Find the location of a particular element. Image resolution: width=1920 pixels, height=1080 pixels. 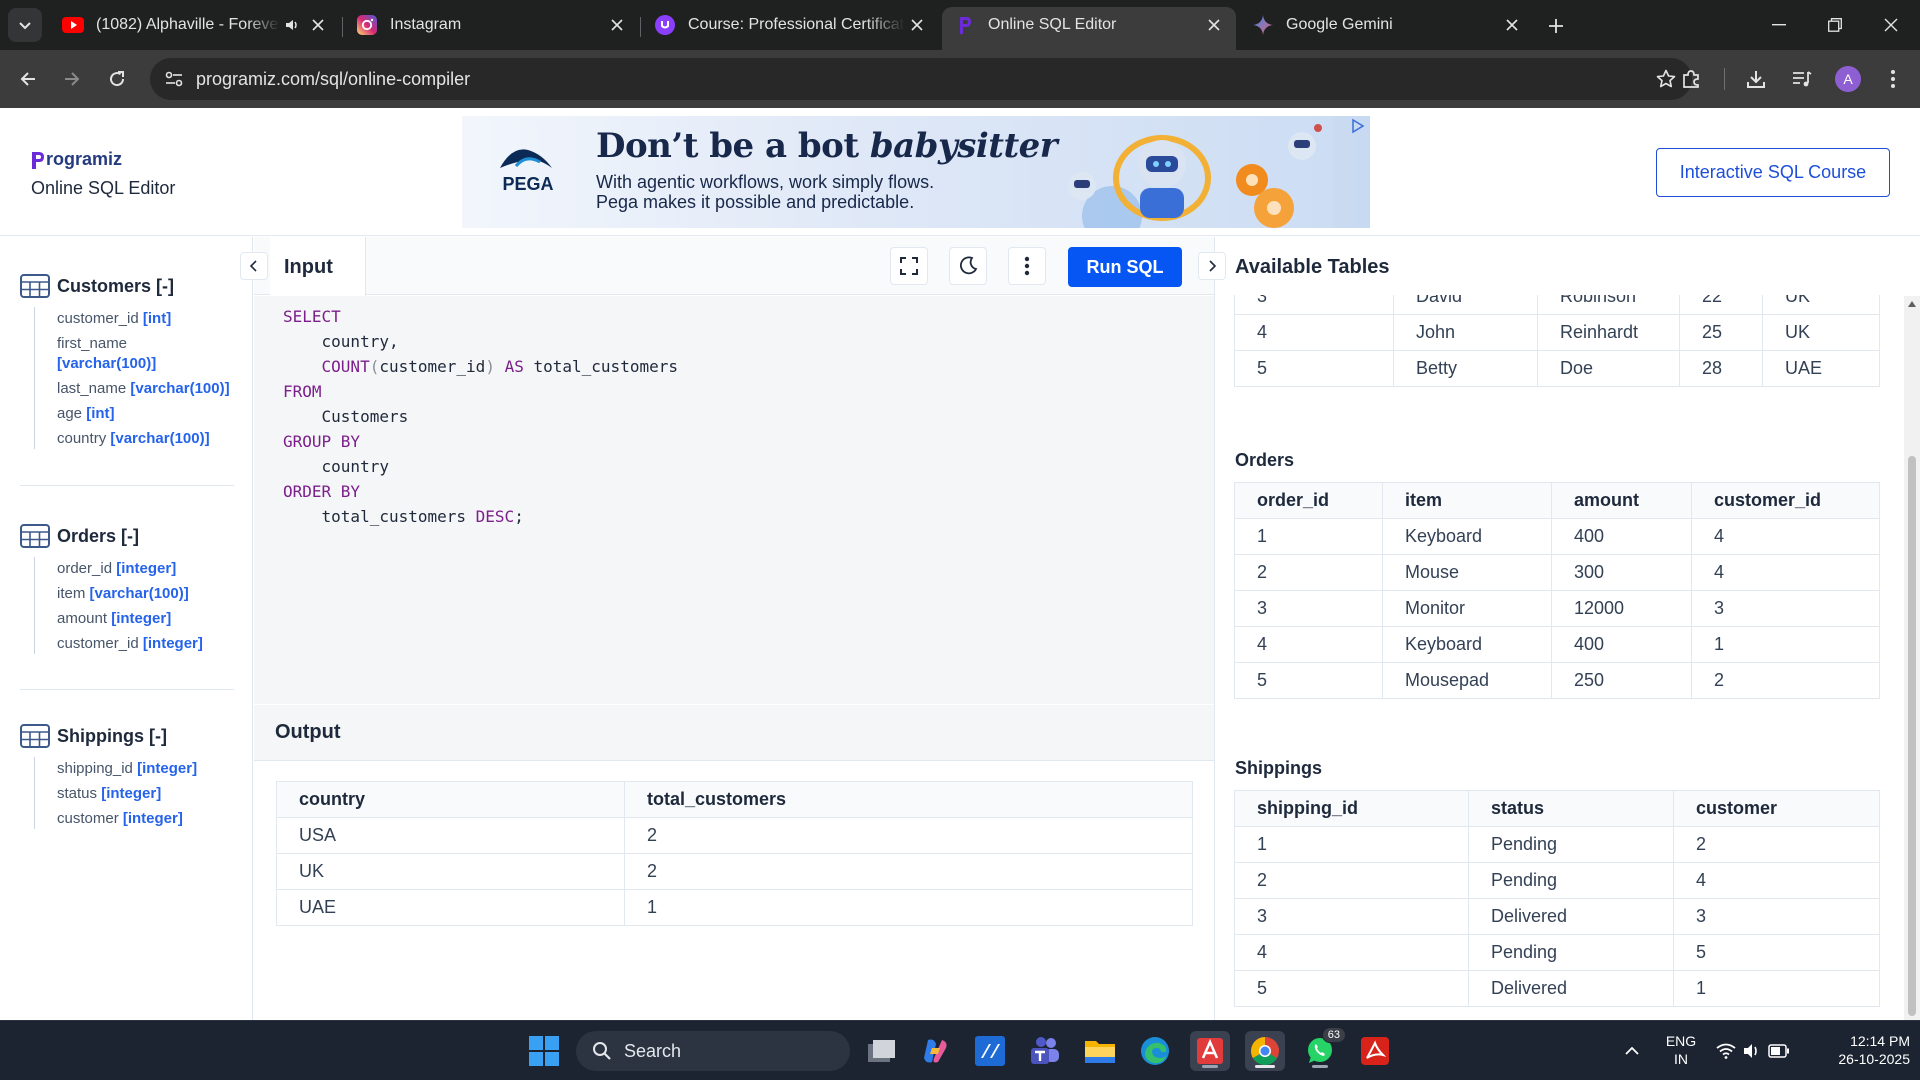

field-type: [varchar(100)] is located at coordinates (180, 388).